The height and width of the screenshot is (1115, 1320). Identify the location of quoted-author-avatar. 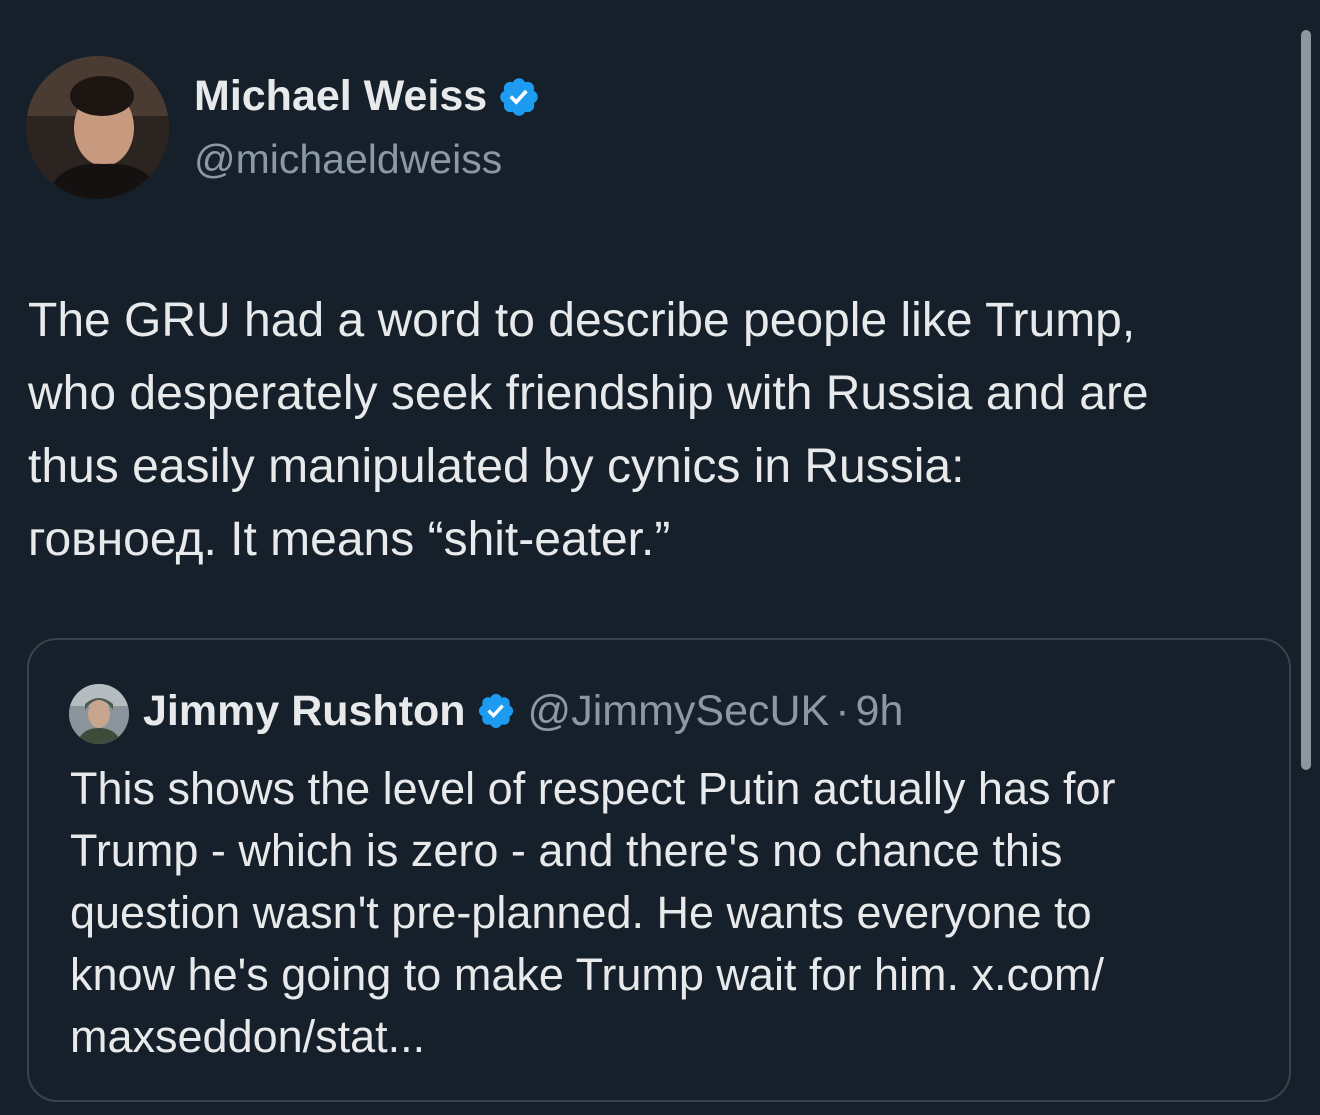
(99, 714).